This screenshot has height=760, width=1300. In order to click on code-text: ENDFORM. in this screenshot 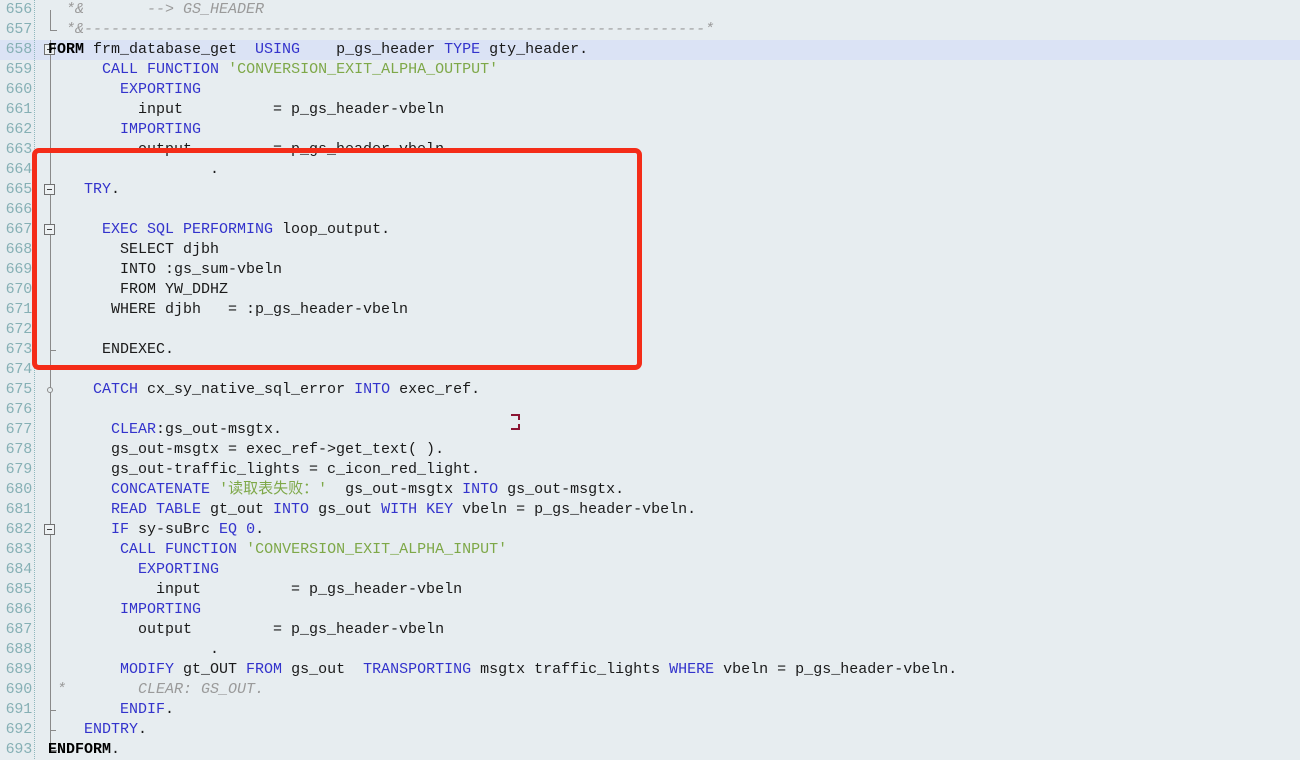, I will do `click(84, 750)`.